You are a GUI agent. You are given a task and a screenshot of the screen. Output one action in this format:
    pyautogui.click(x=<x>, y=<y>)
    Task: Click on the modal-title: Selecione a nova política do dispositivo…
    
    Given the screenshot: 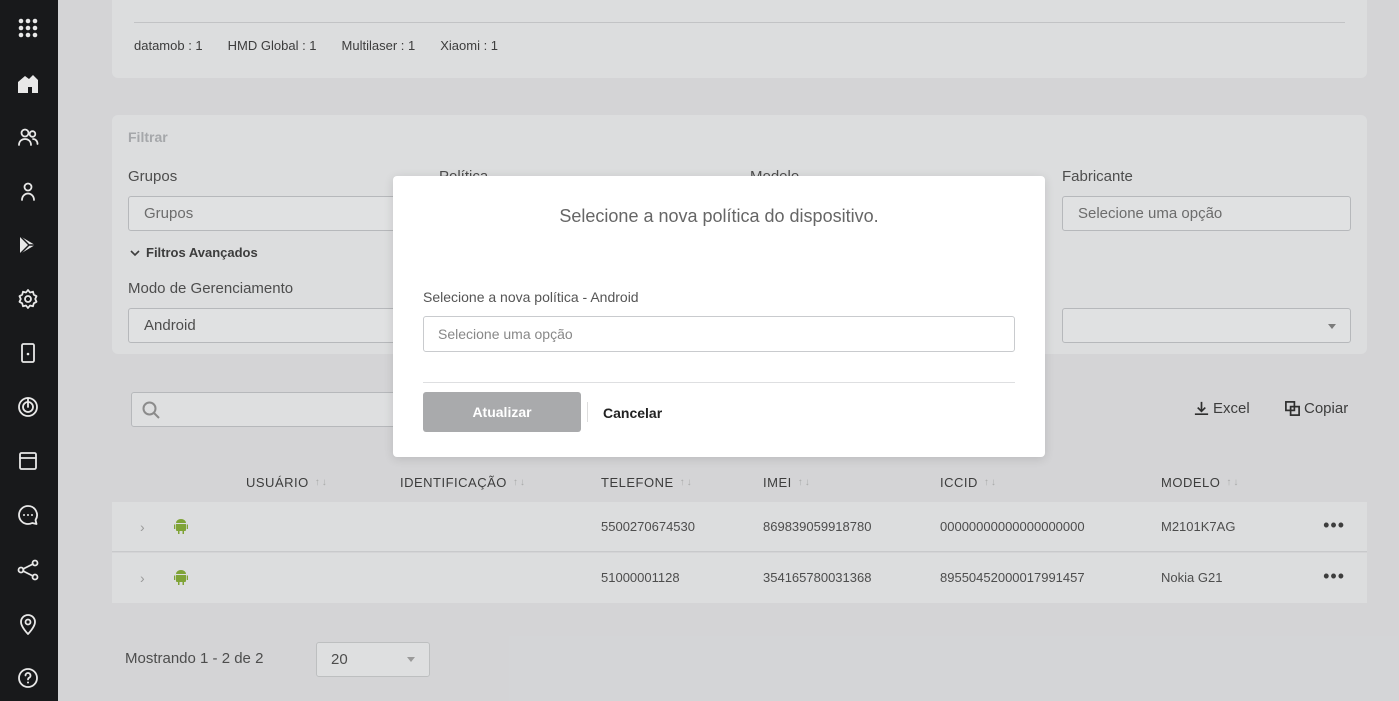 What is the action you would take?
    pyautogui.click(x=719, y=216)
    